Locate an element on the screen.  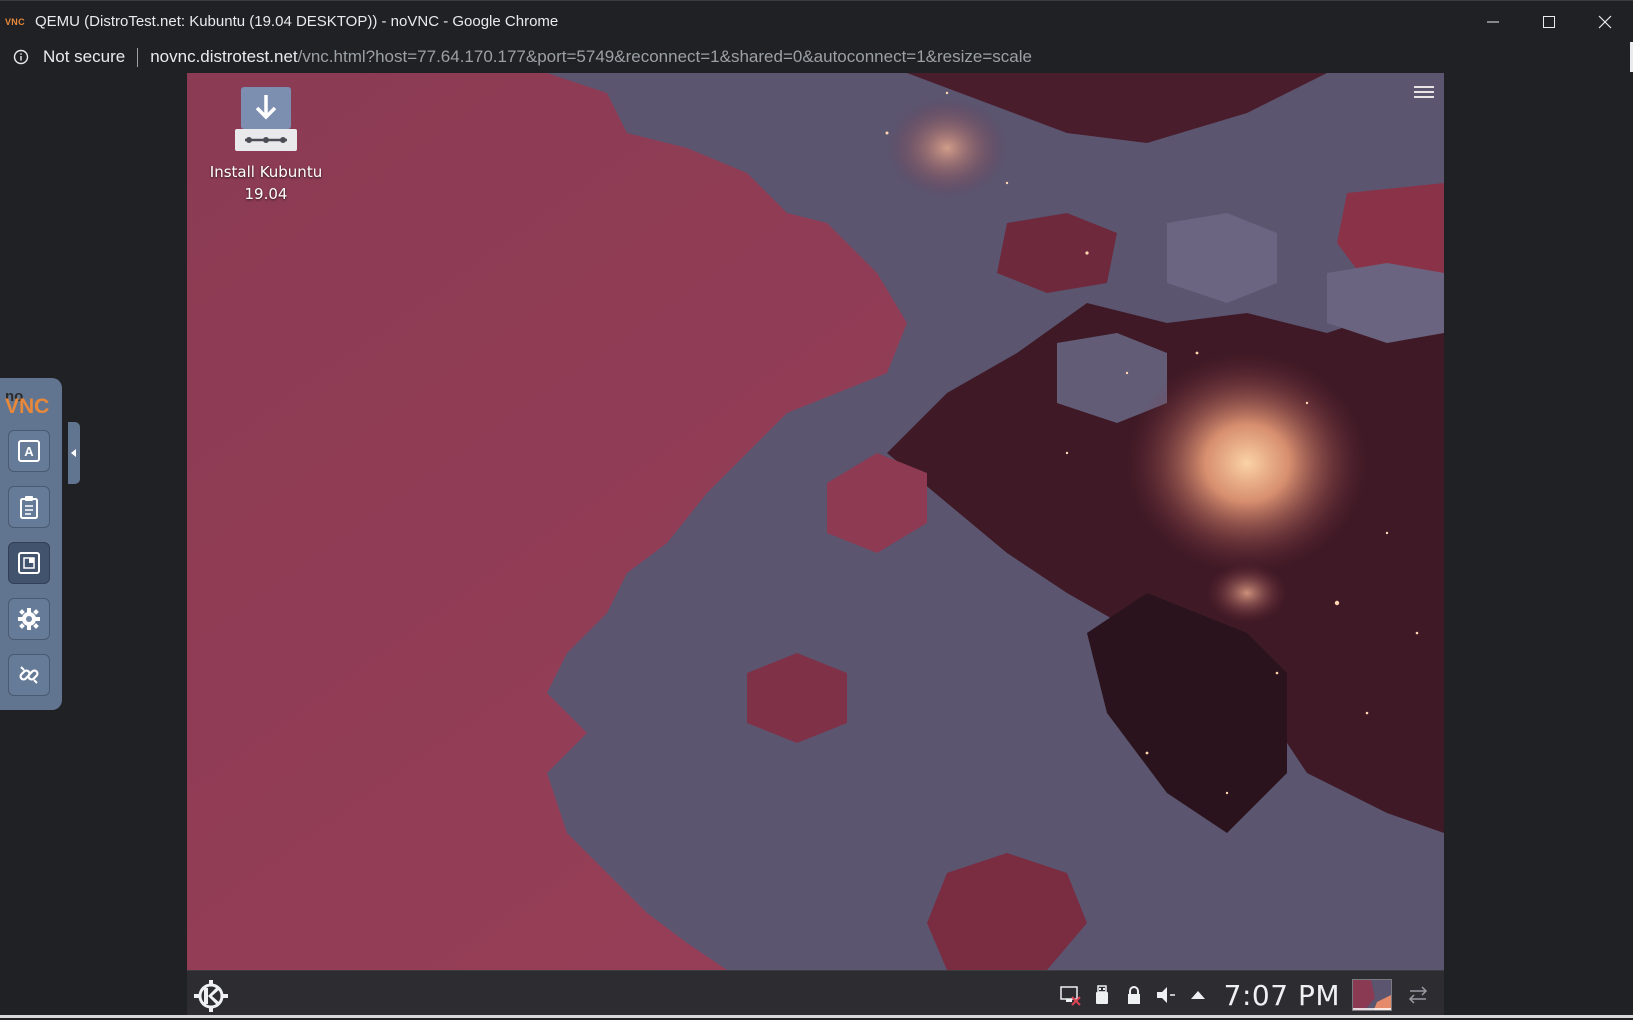
maximize-icon is located at coordinates (1549, 22).